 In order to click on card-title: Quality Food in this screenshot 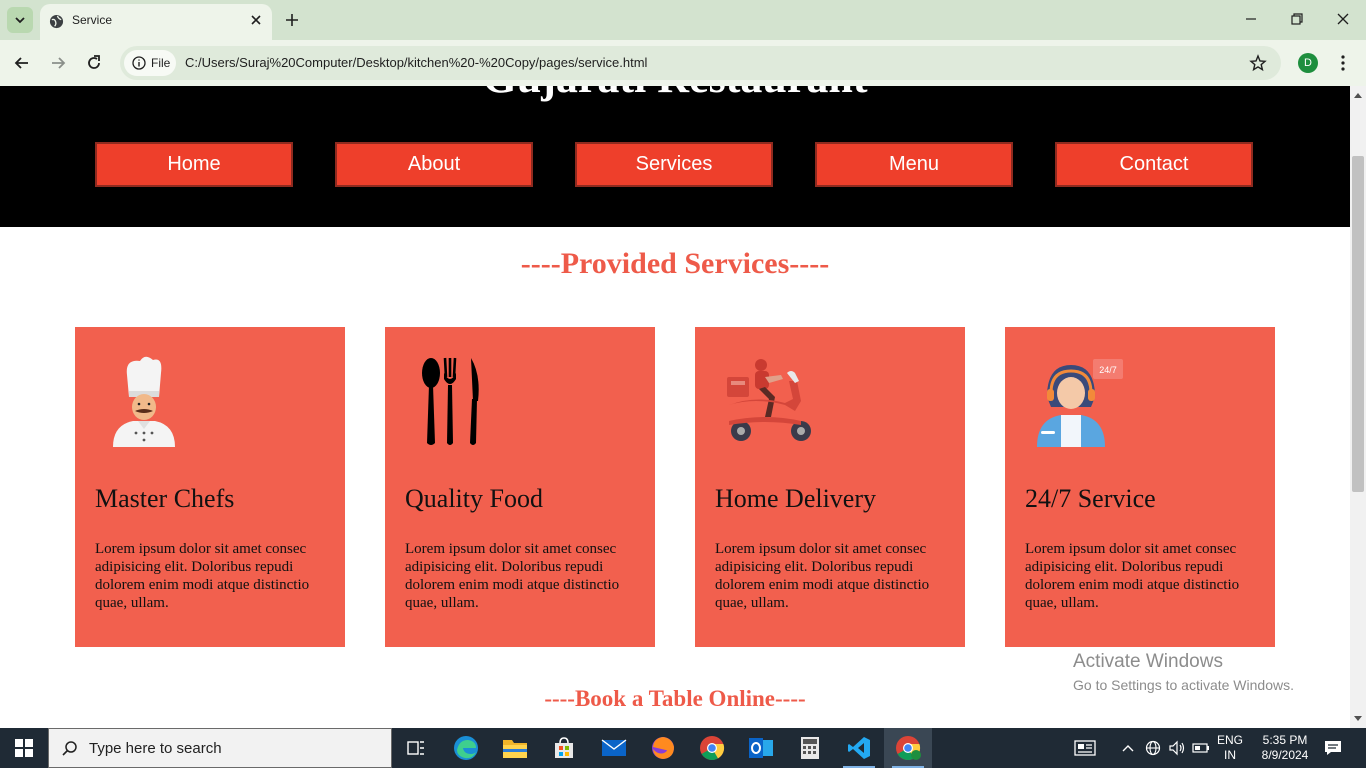, I will do `click(474, 498)`.